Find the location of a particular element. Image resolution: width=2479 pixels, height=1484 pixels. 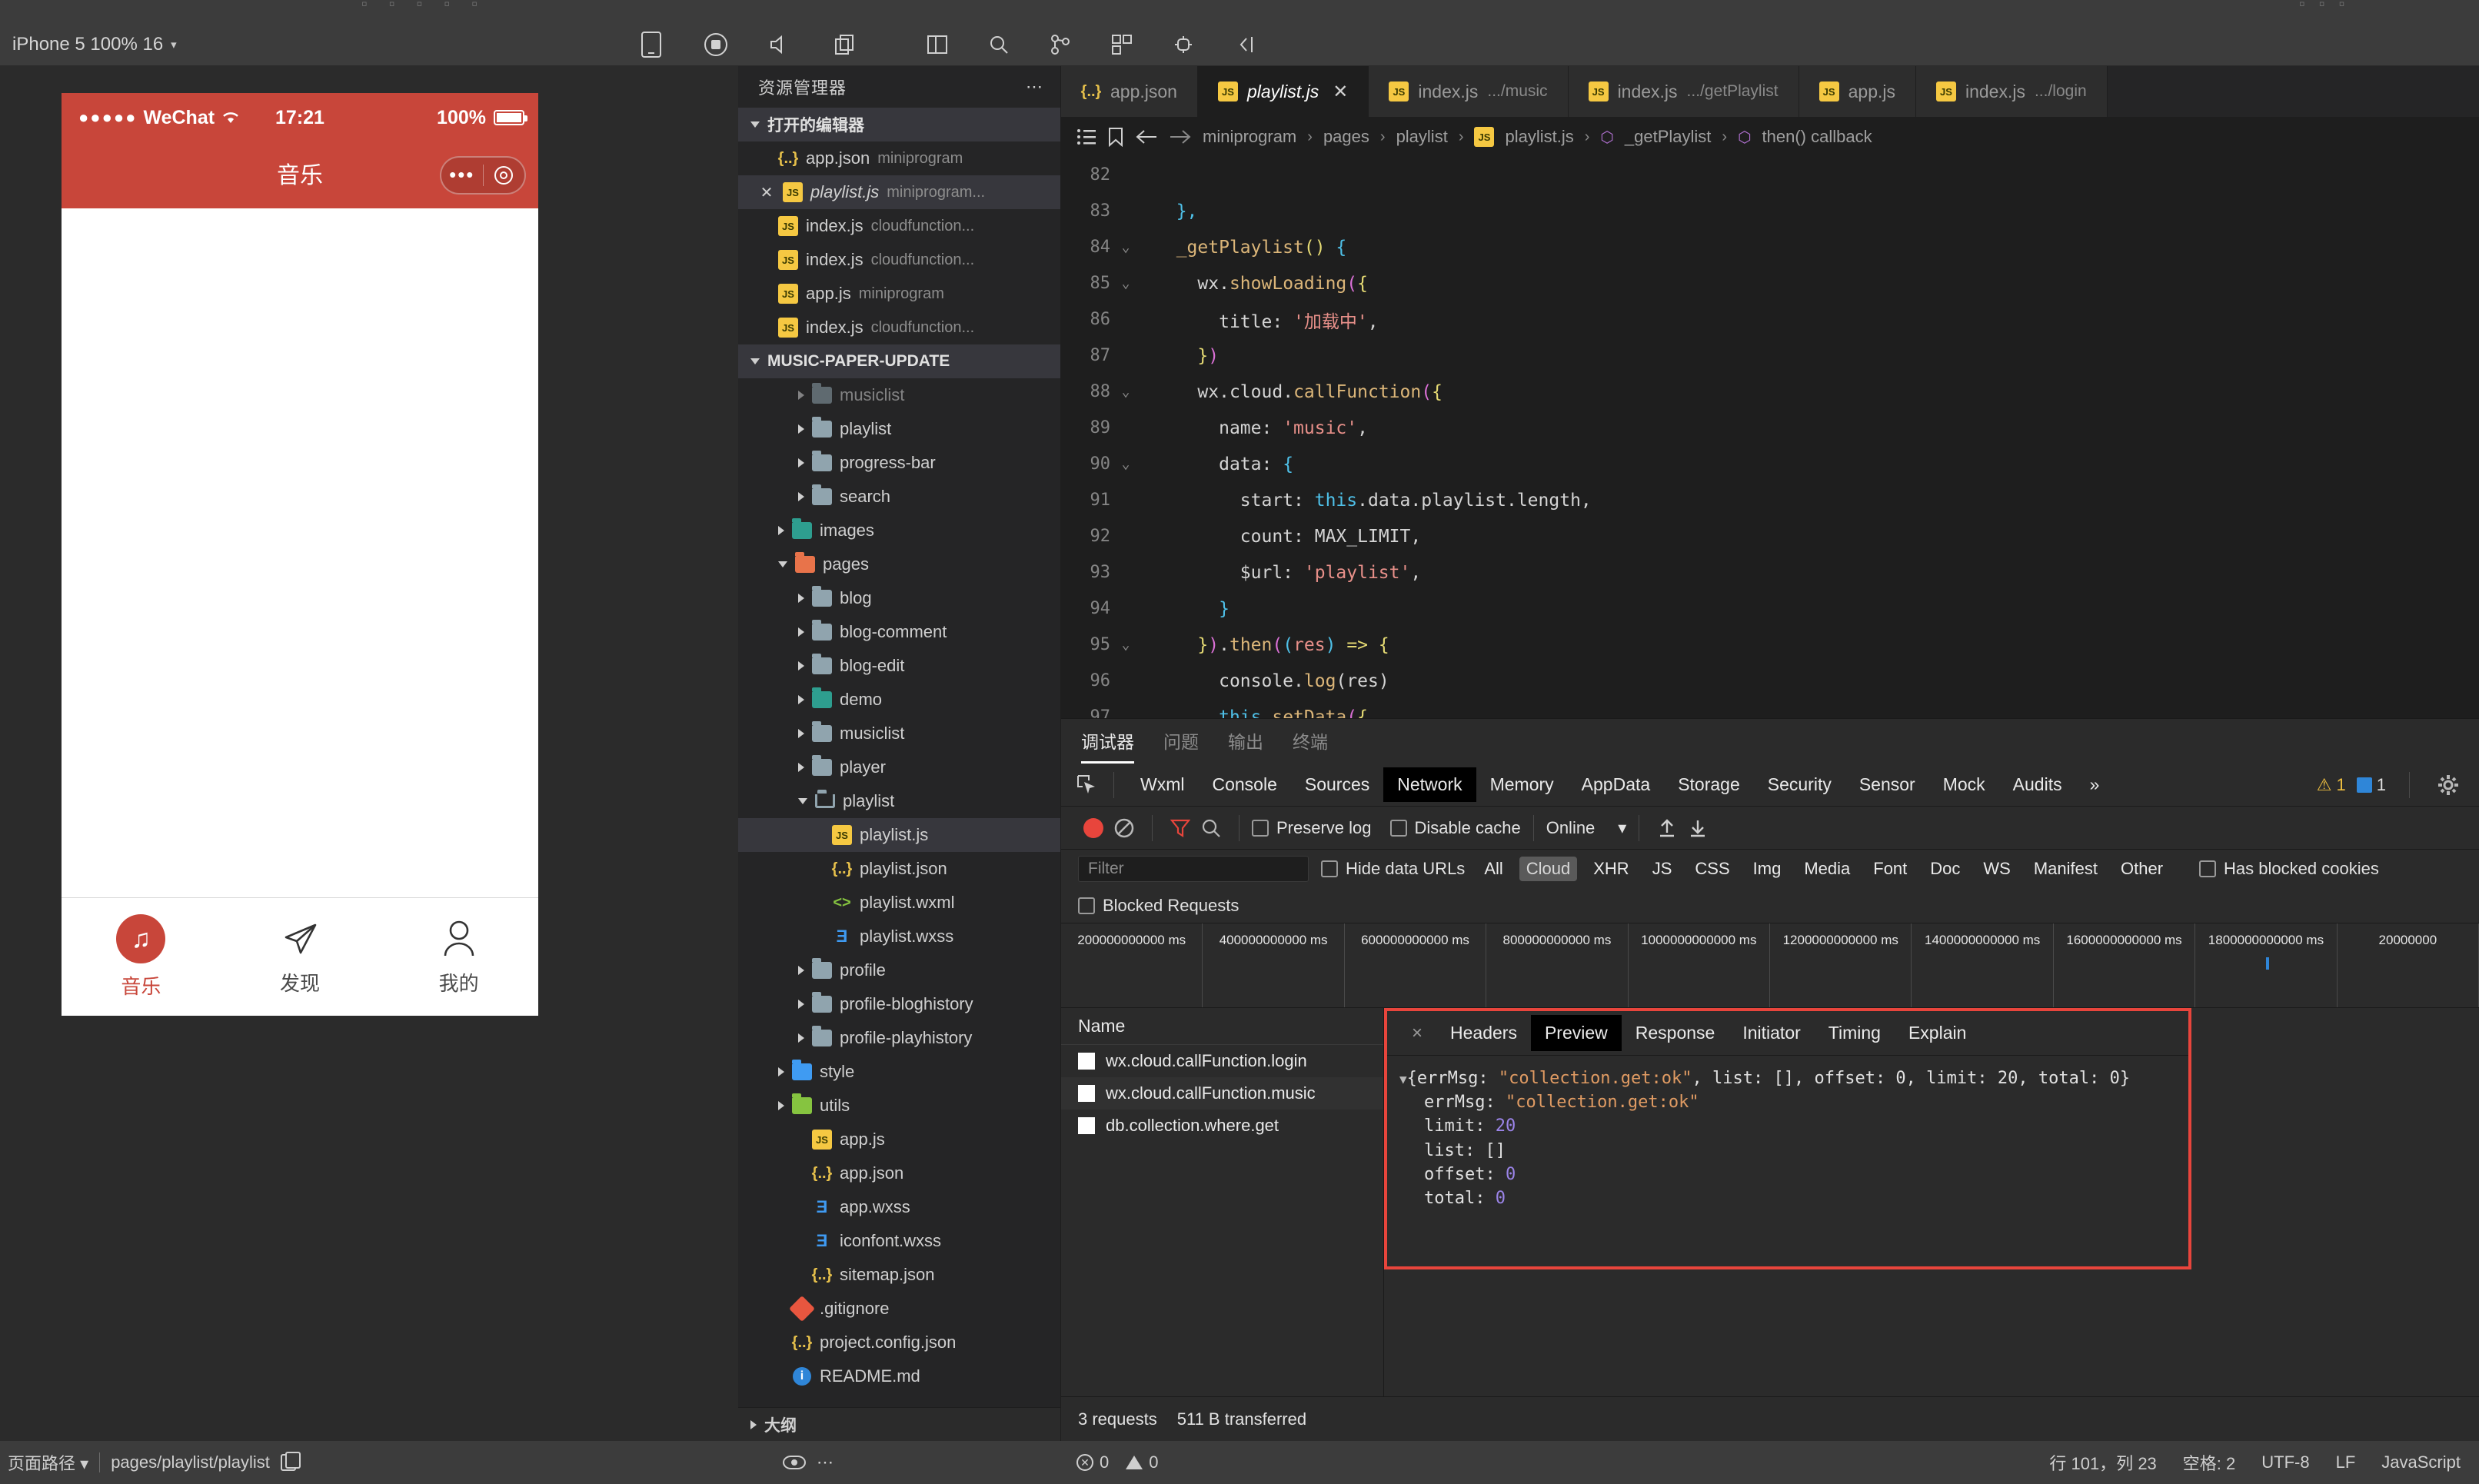

code-line-85: 85 ⌄ wx.showLoading({ is located at coordinates (1770, 283).